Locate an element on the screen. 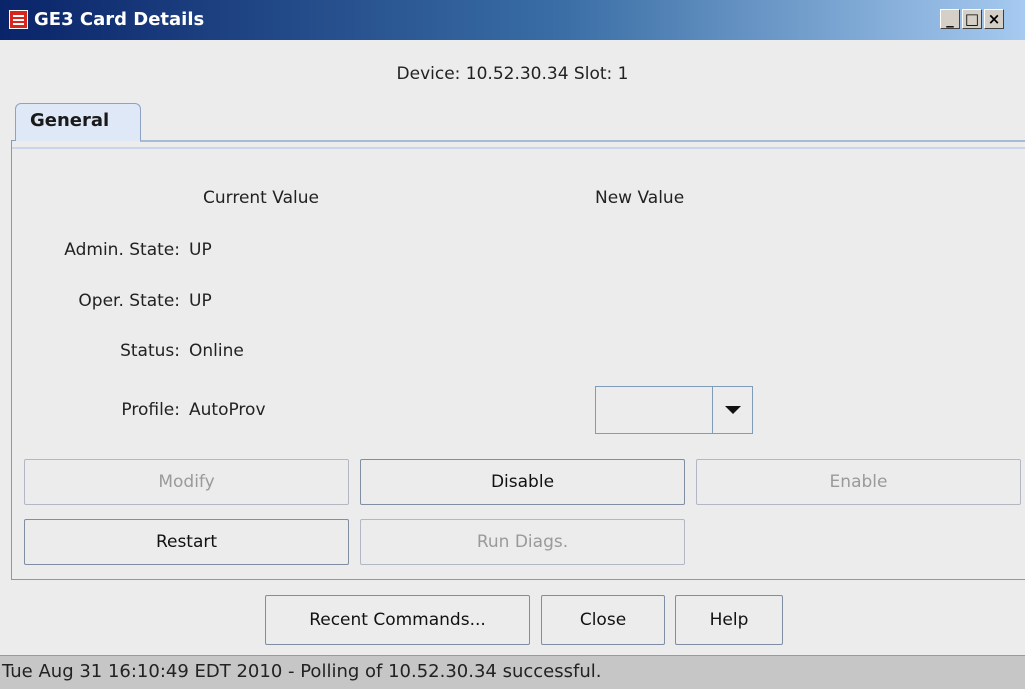 The image size is (1025, 689). admin-state-label: Admin. State: is located at coordinates (122, 250).